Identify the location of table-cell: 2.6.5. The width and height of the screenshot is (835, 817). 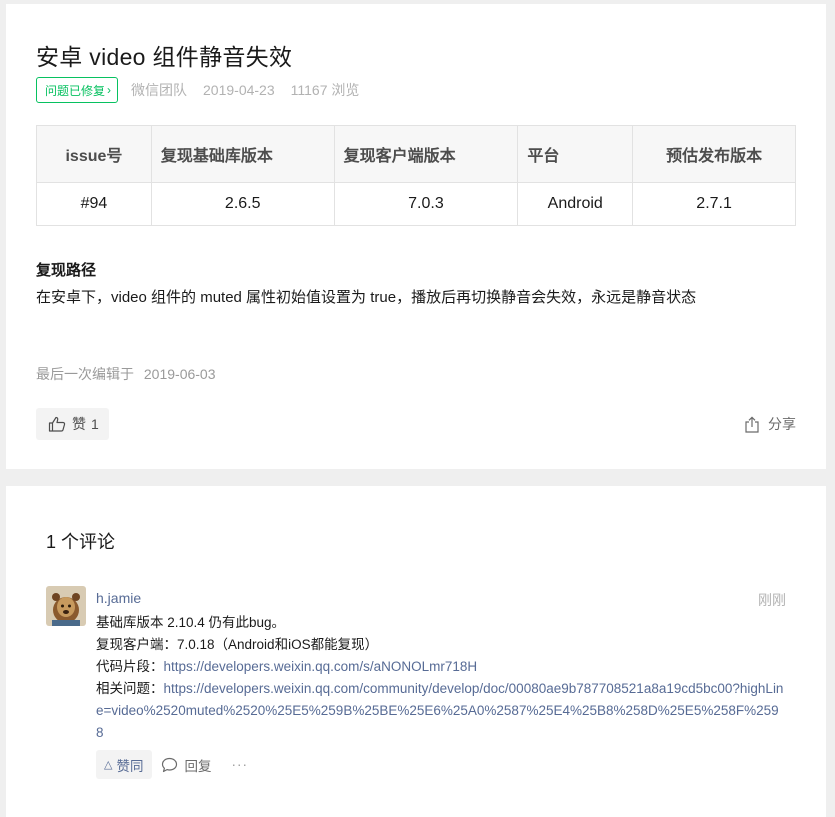
(242, 204).